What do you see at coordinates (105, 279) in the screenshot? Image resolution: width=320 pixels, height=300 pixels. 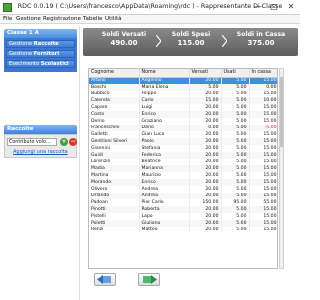 I see `back-button` at bounding box center [105, 279].